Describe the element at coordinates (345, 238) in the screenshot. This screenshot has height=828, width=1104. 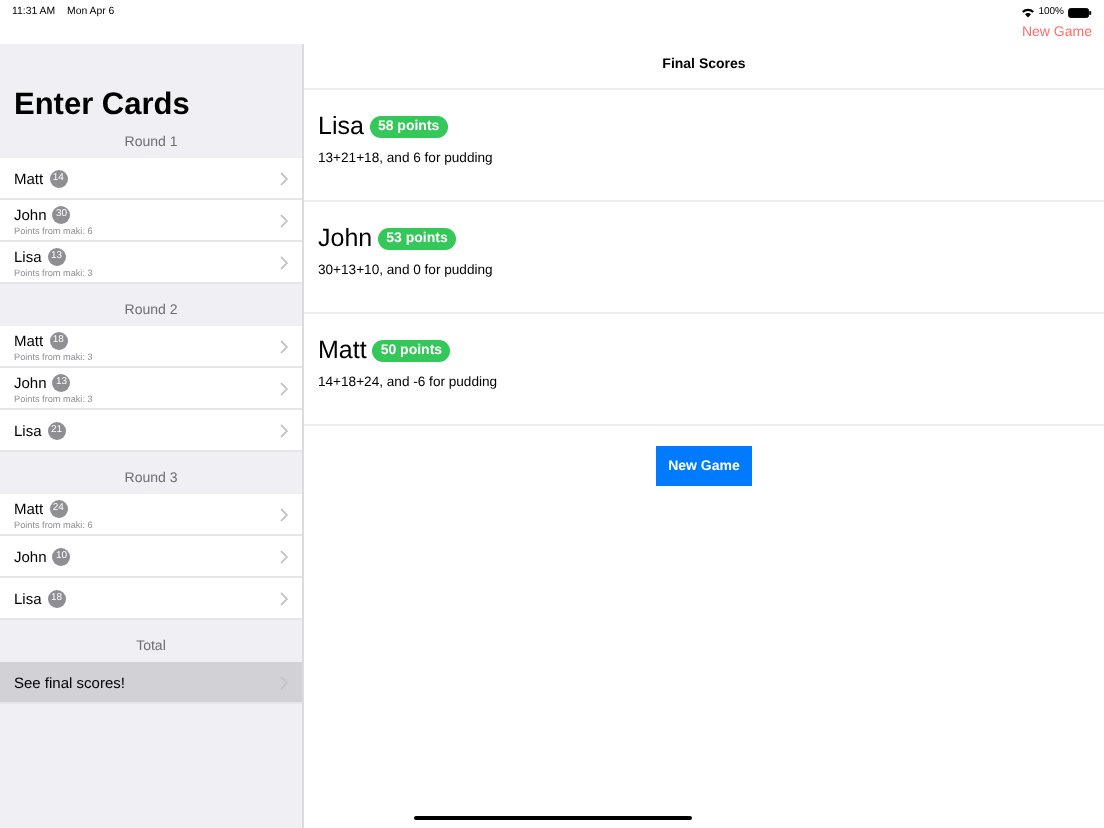
I see `player-name: John` at that location.